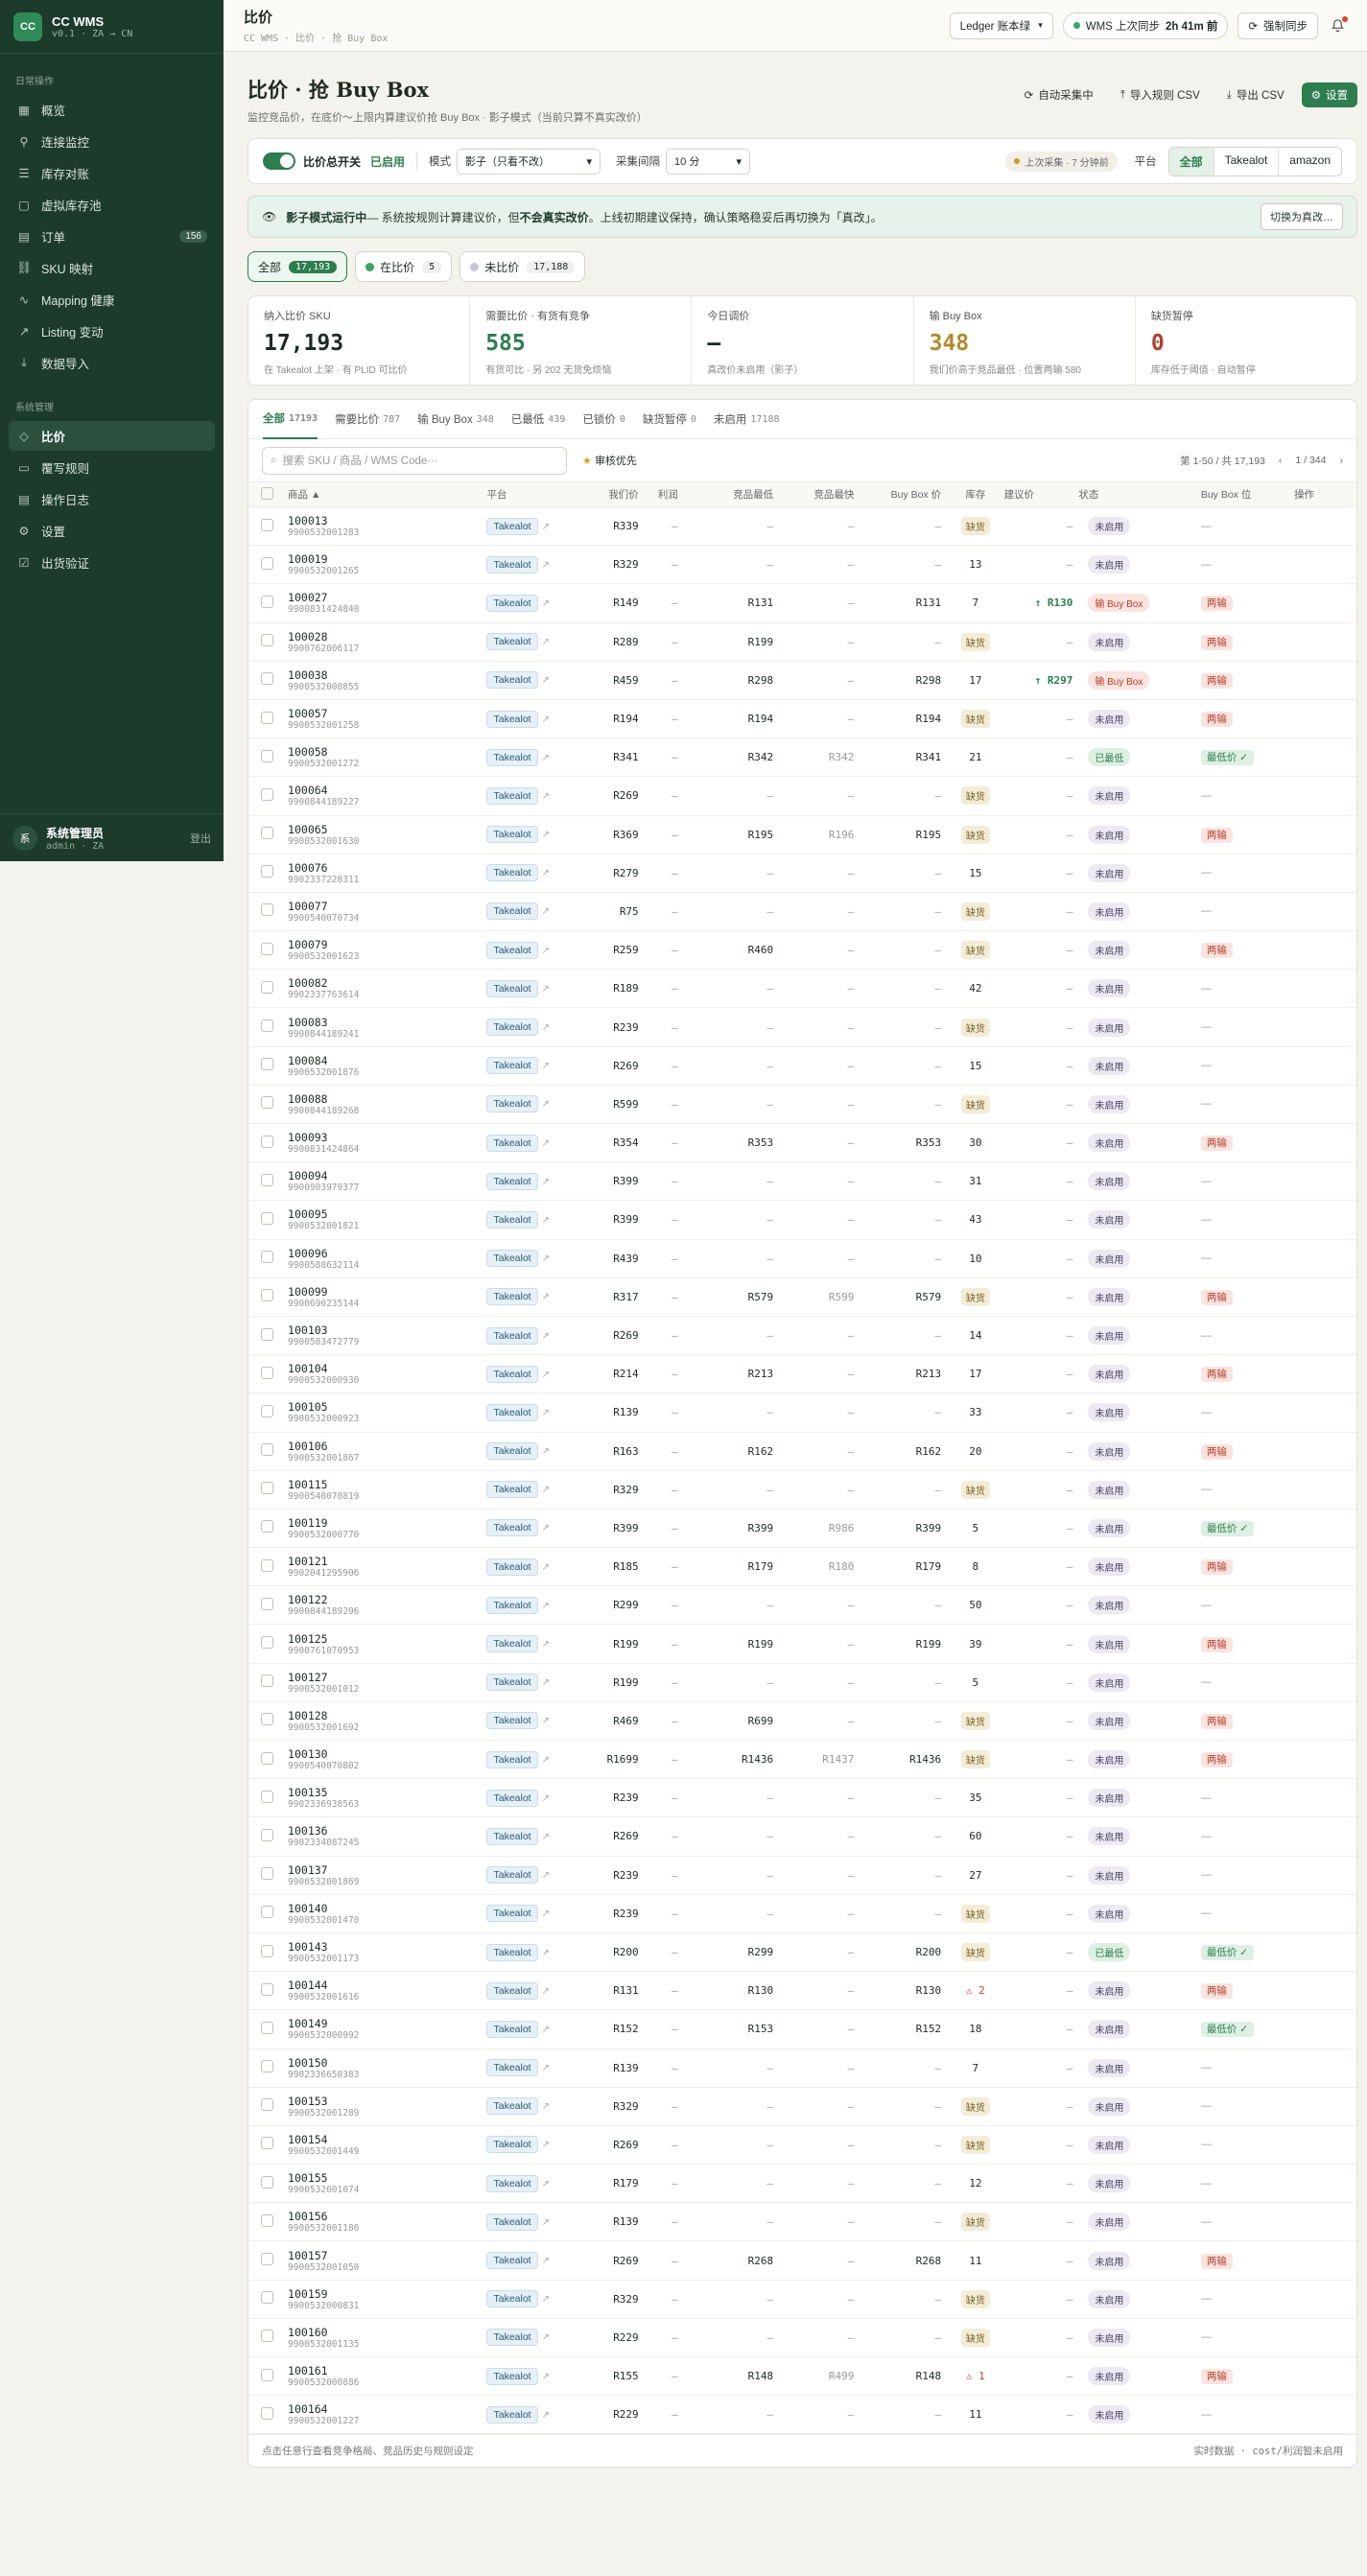 This screenshot has width=1367, height=2576. Describe the element at coordinates (609, 460) in the screenshot. I see `priority-filter: ★ 审核优先` at that location.